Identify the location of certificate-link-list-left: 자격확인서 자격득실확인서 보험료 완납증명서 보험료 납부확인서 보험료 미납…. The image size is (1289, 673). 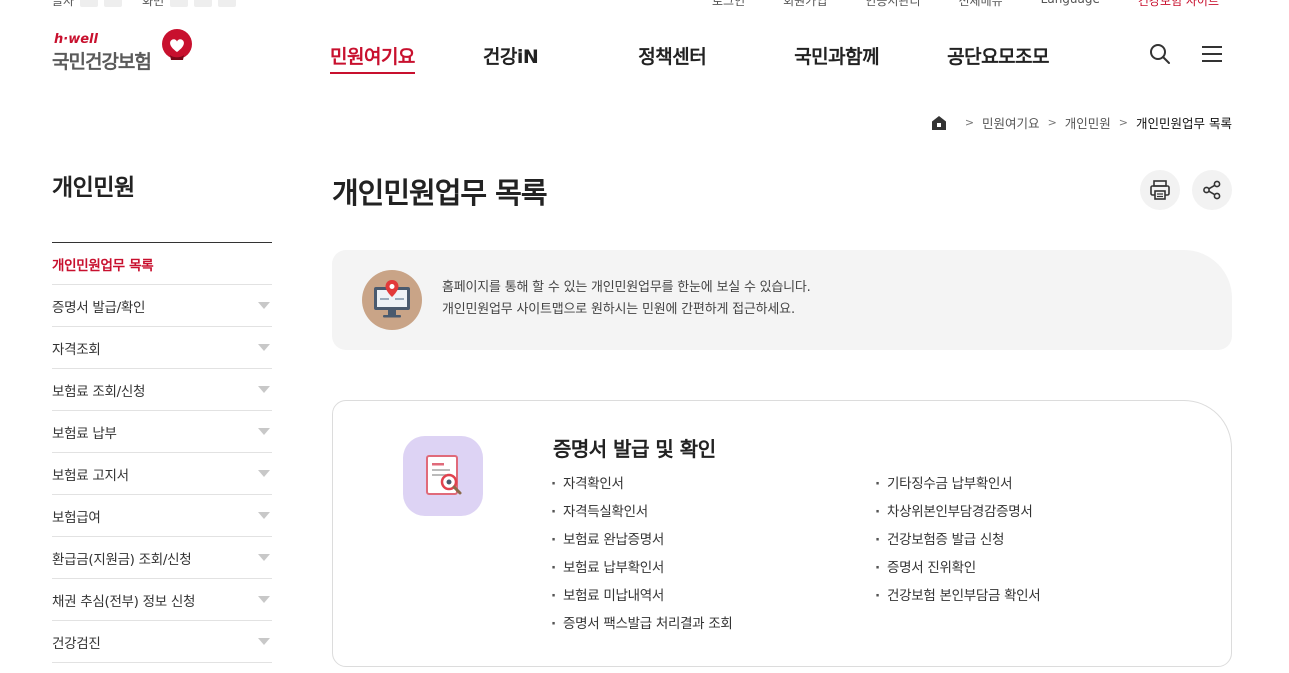
(642, 557).